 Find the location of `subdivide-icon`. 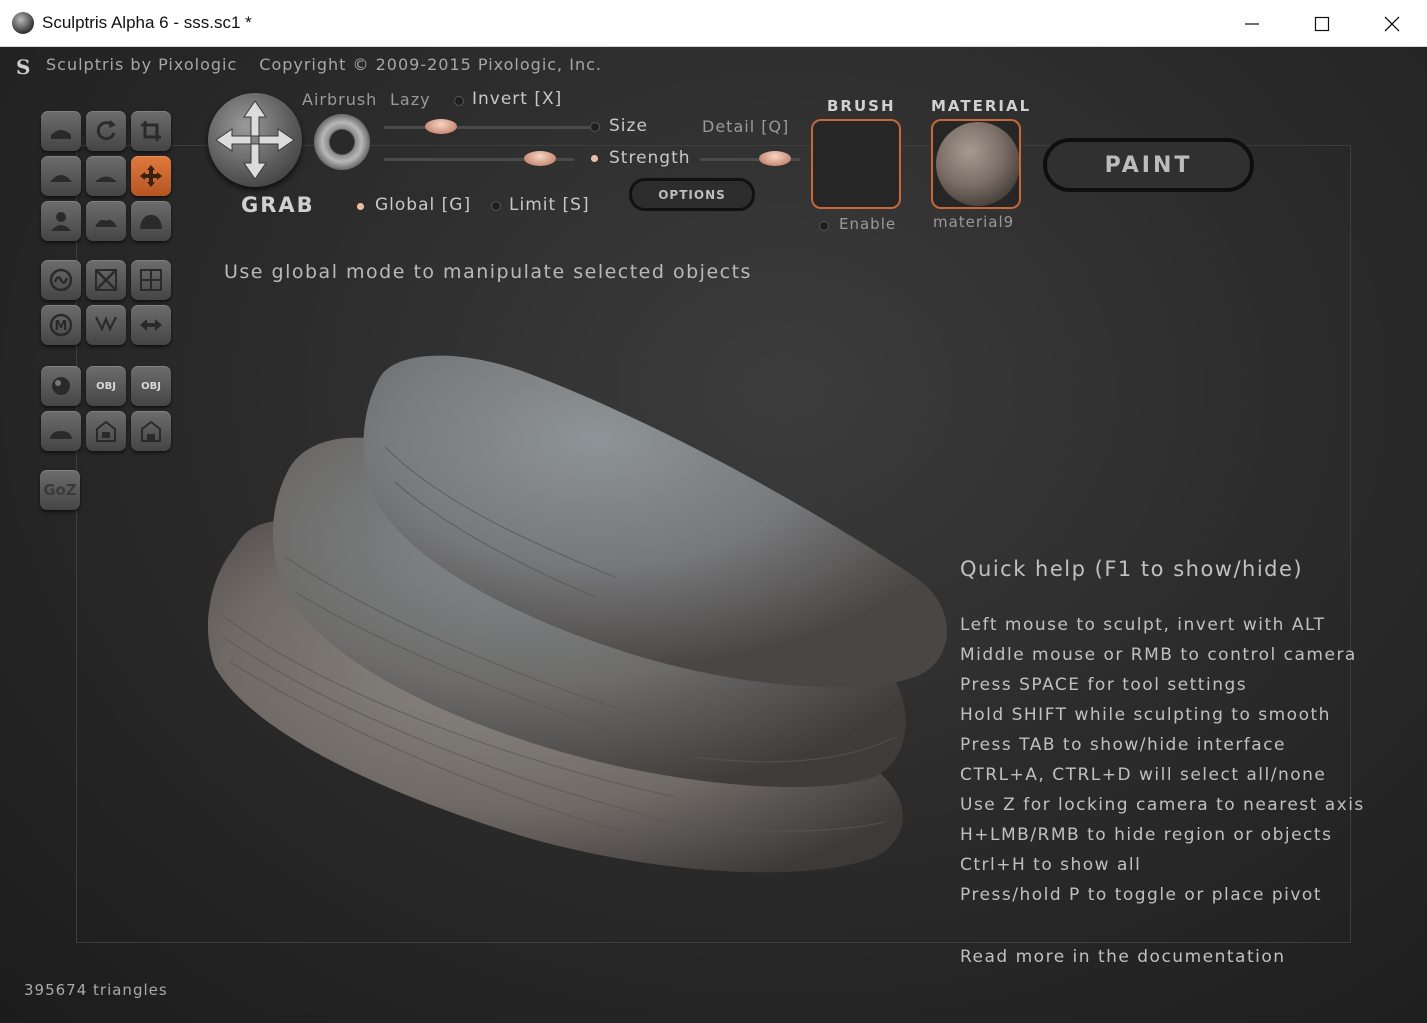

subdivide-icon is located at coordinates (151, 280).